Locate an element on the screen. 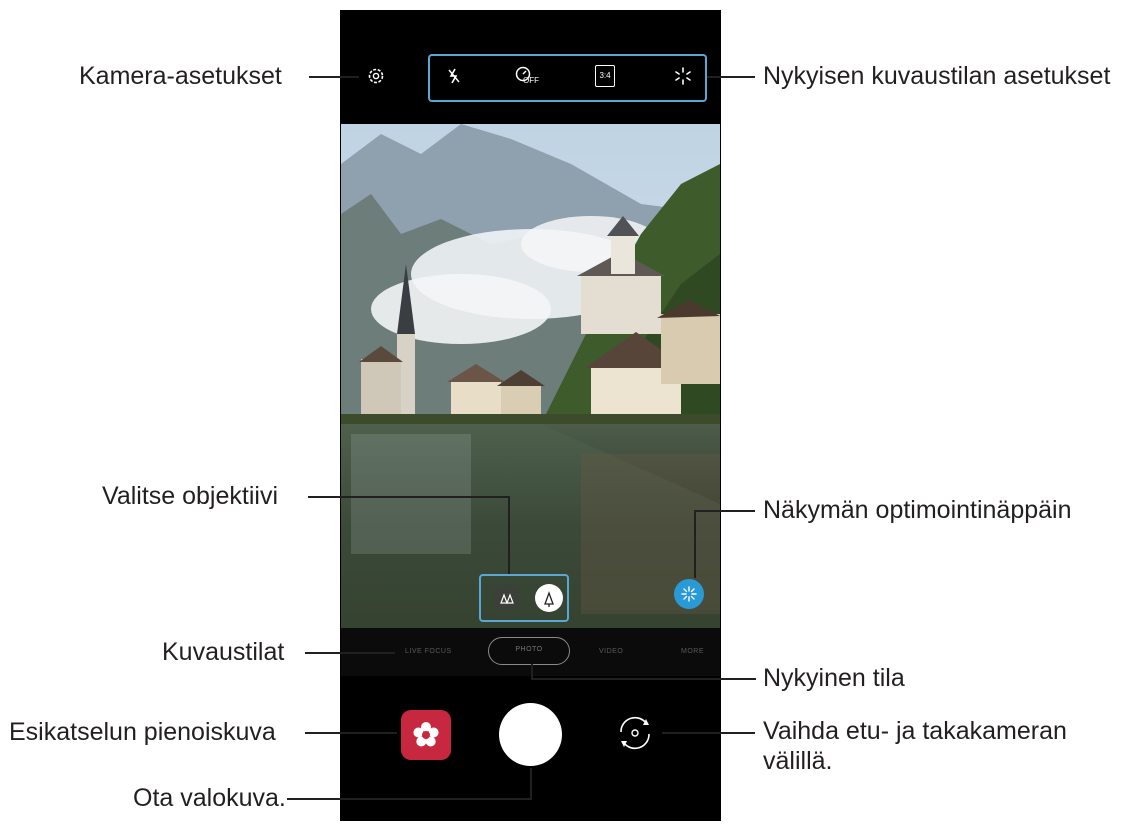 This screenshot has width=1147, height=826. flower-icon is located at coordinates (426, 734).